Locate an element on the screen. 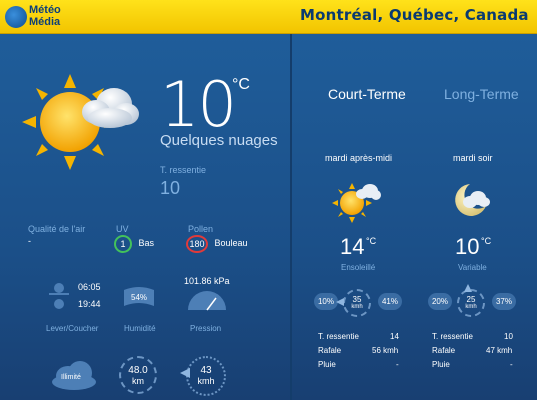 This screenshot has height=400, width=537. uv-desc: Bas is located at coordinates (146, 243).